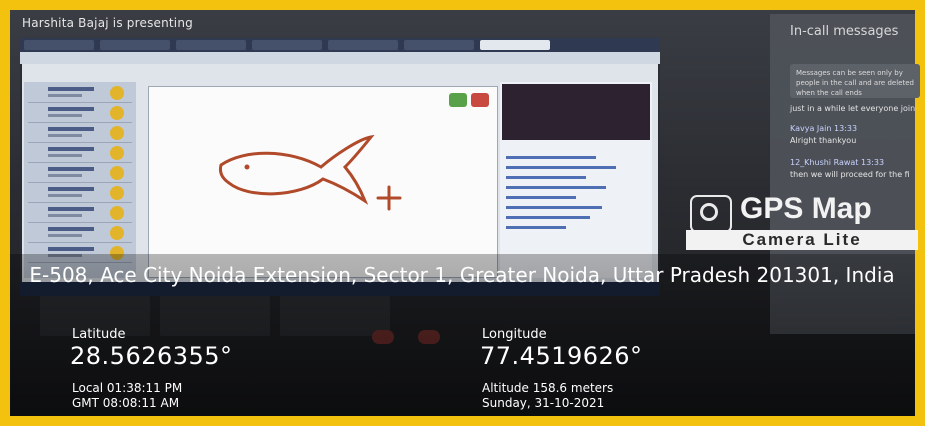 The height and width of the screenshot is (426, 925). I want to click on camera-lens-icon, so click(711, 214).